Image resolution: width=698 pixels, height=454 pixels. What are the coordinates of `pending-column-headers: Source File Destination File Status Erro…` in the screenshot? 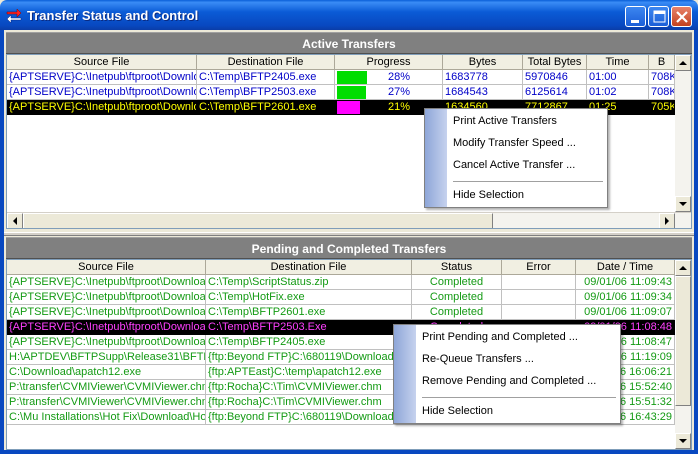 It's located at (341, 267).